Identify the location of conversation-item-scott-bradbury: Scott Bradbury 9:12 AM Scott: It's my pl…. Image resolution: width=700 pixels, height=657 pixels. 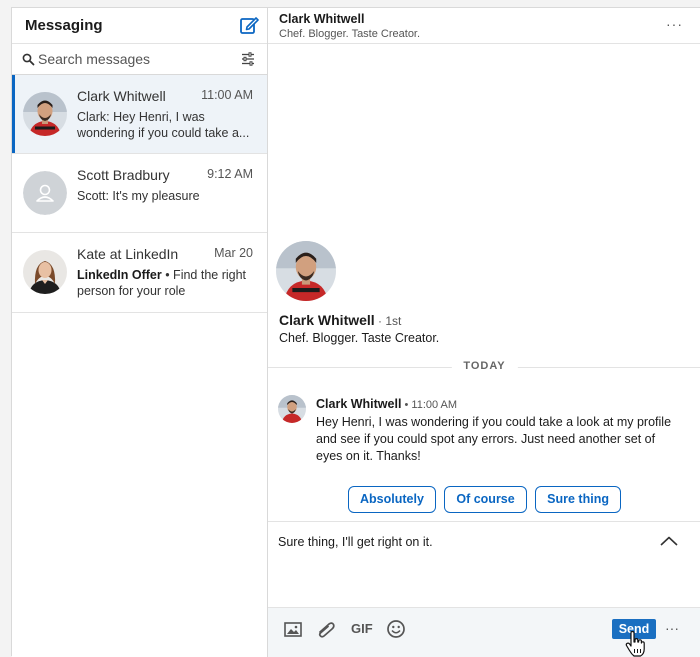
(139, 193).